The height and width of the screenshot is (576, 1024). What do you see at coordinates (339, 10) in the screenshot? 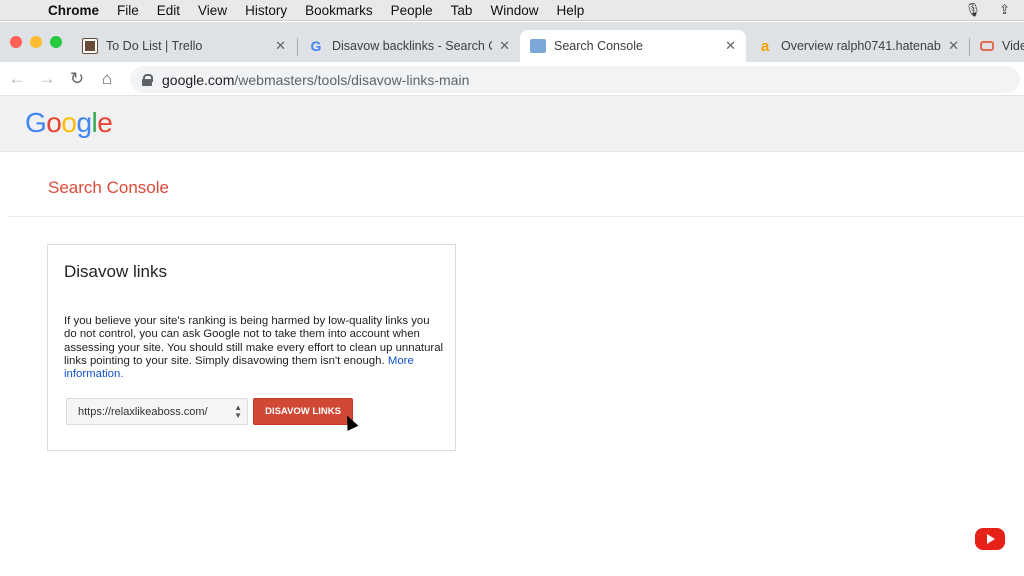
I see `menu-bookmarks: Bookmarks` at bounding box center [339, 10].